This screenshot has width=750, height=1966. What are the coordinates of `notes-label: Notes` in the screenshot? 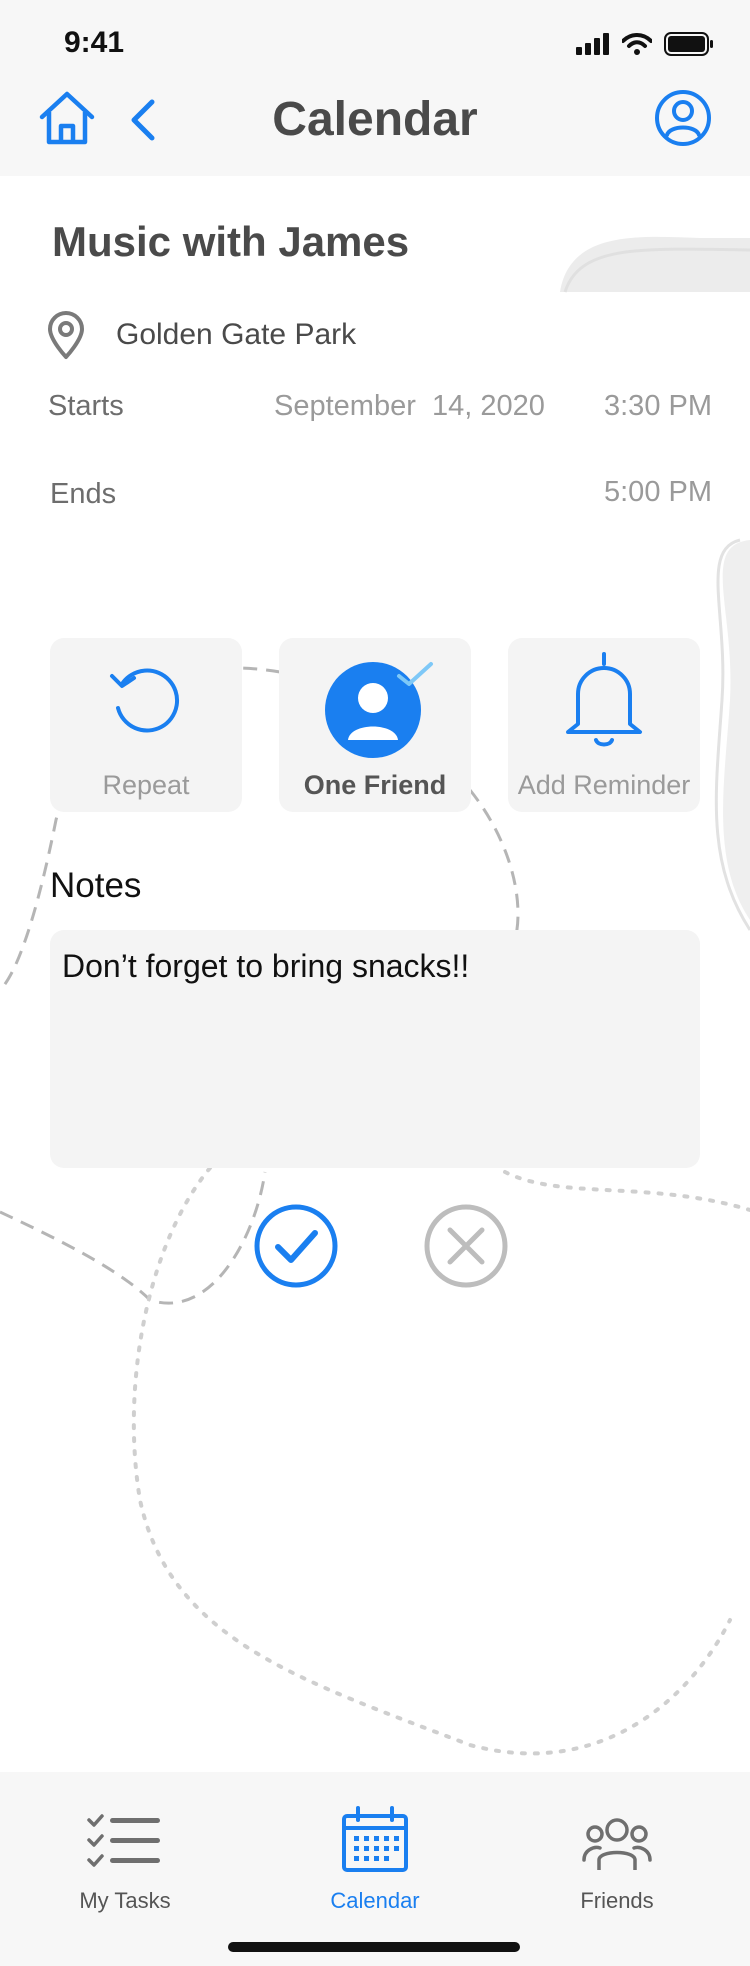 It's located at (96, 885).